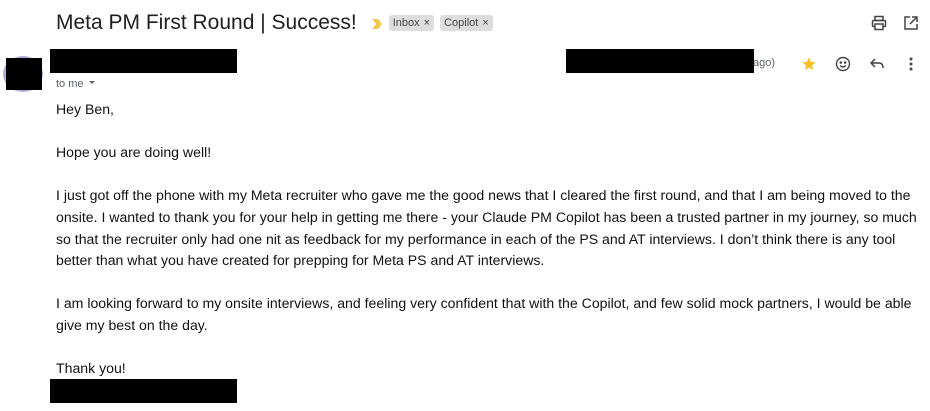 This screenshot has width=930, height=411. I want to click on label-chip-label: Inbox, so click(406, 23).